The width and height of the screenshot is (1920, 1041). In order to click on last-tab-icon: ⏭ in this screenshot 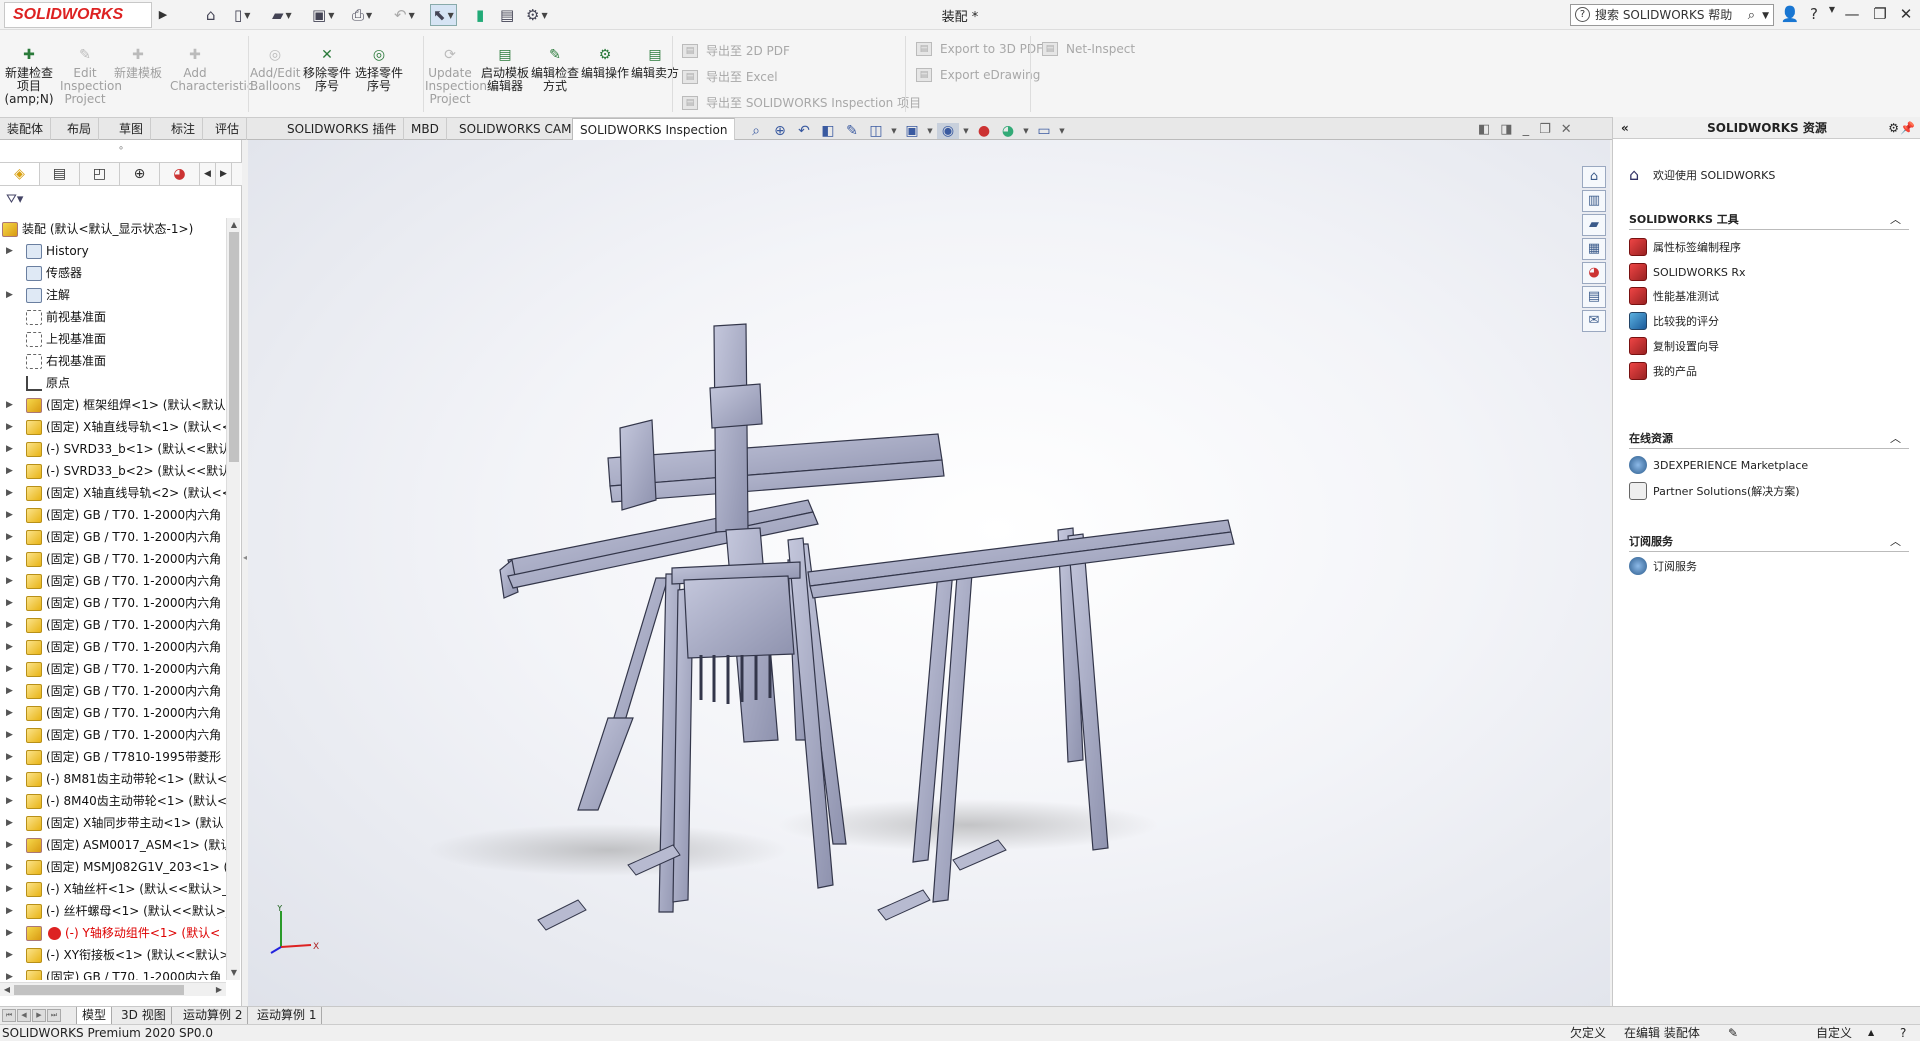, I will do `click(54, 1015)`.